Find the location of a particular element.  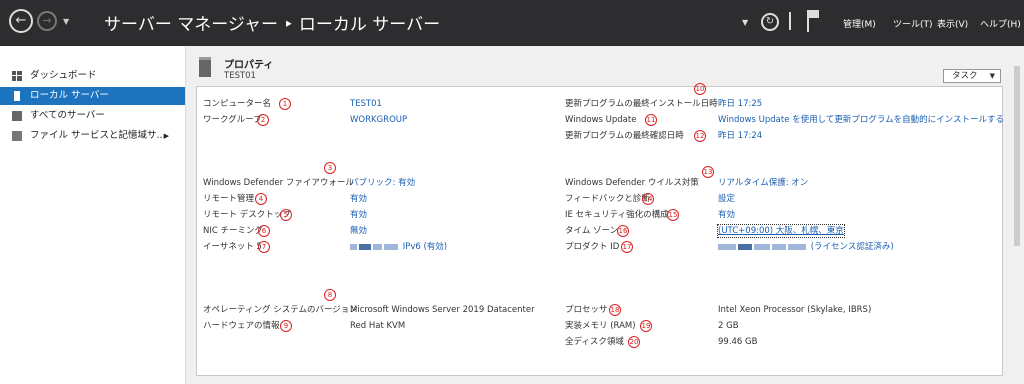

menu-view: 表示(V) is located at coordinates (952, 23).